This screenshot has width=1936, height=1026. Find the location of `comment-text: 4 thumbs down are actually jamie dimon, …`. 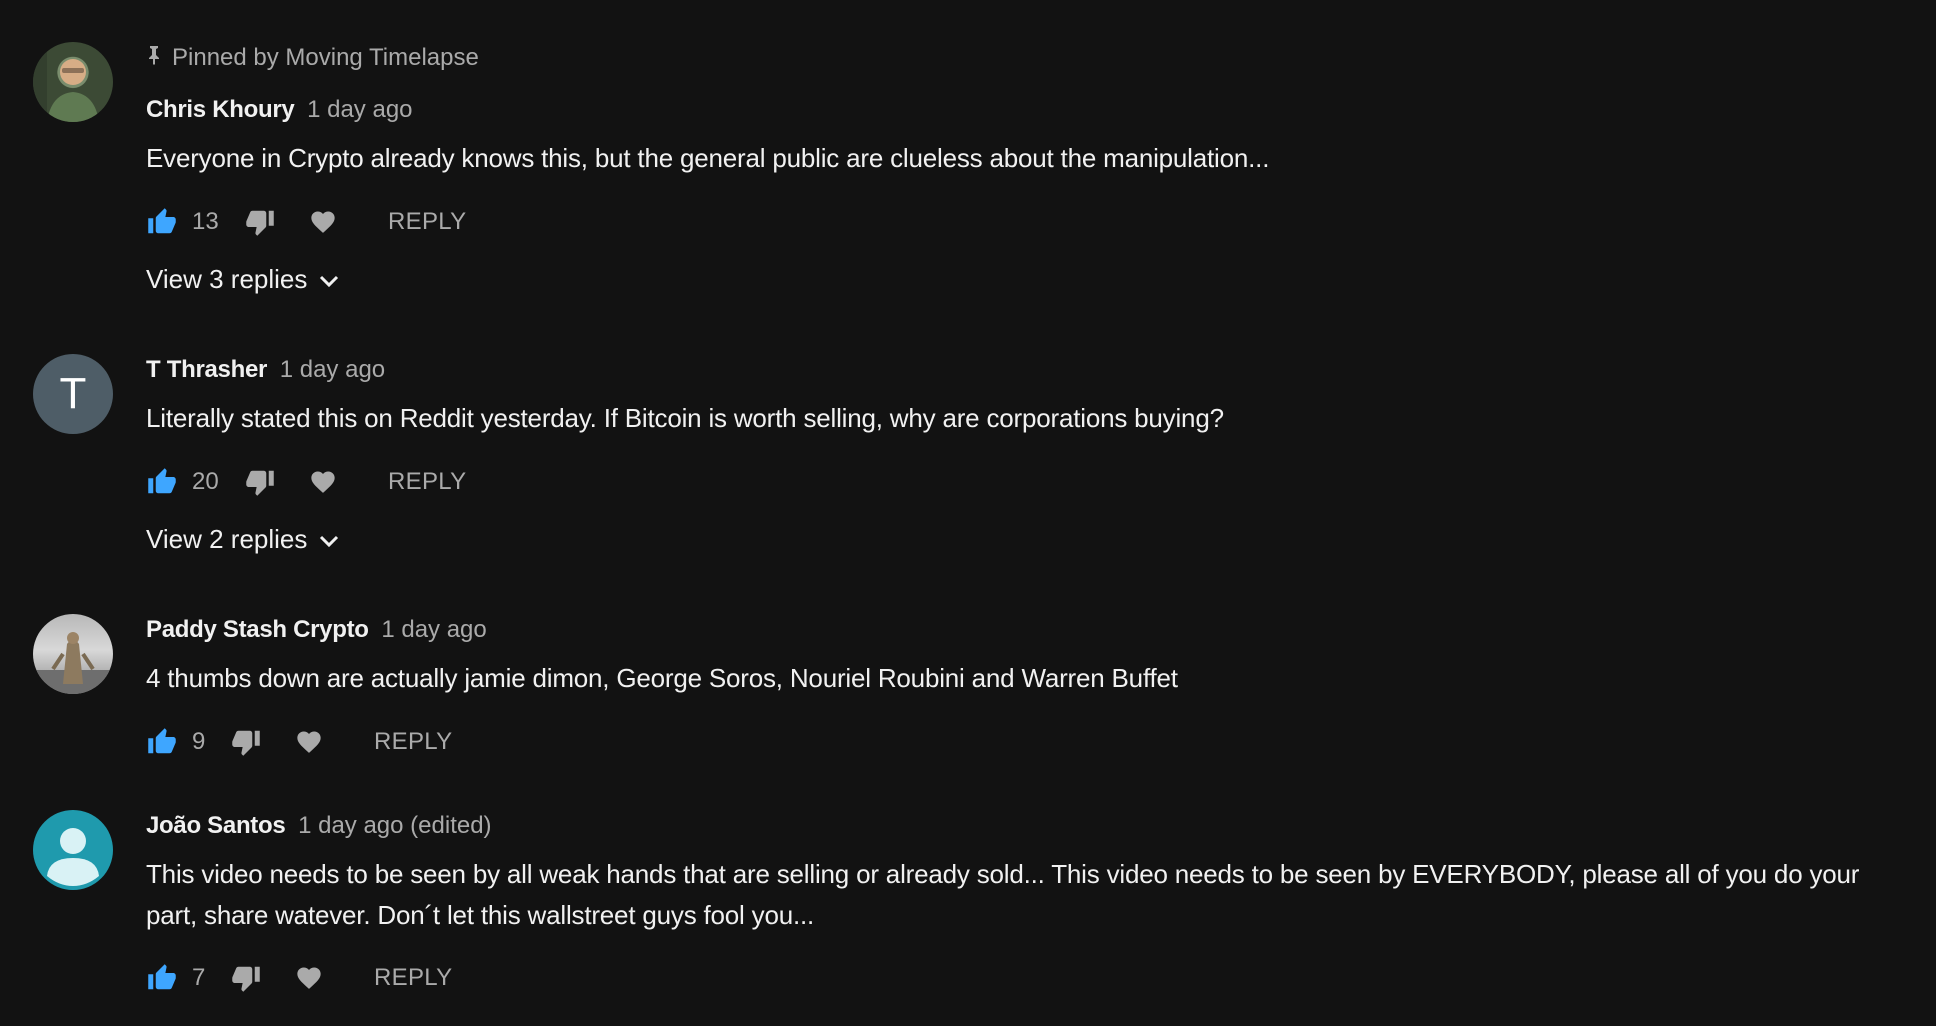

comment-text: 4 thumbs down are actually jamie dimon, … is located at coordinates (662, 678).